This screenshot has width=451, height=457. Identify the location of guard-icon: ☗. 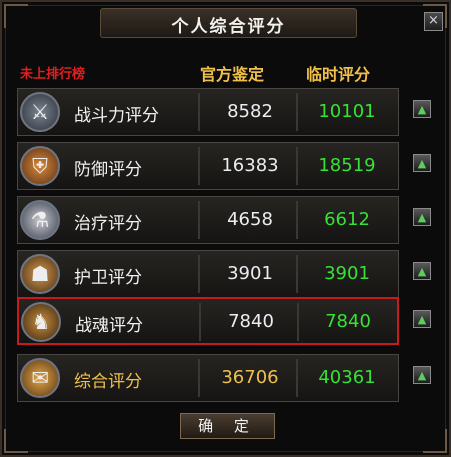
(40, 274).